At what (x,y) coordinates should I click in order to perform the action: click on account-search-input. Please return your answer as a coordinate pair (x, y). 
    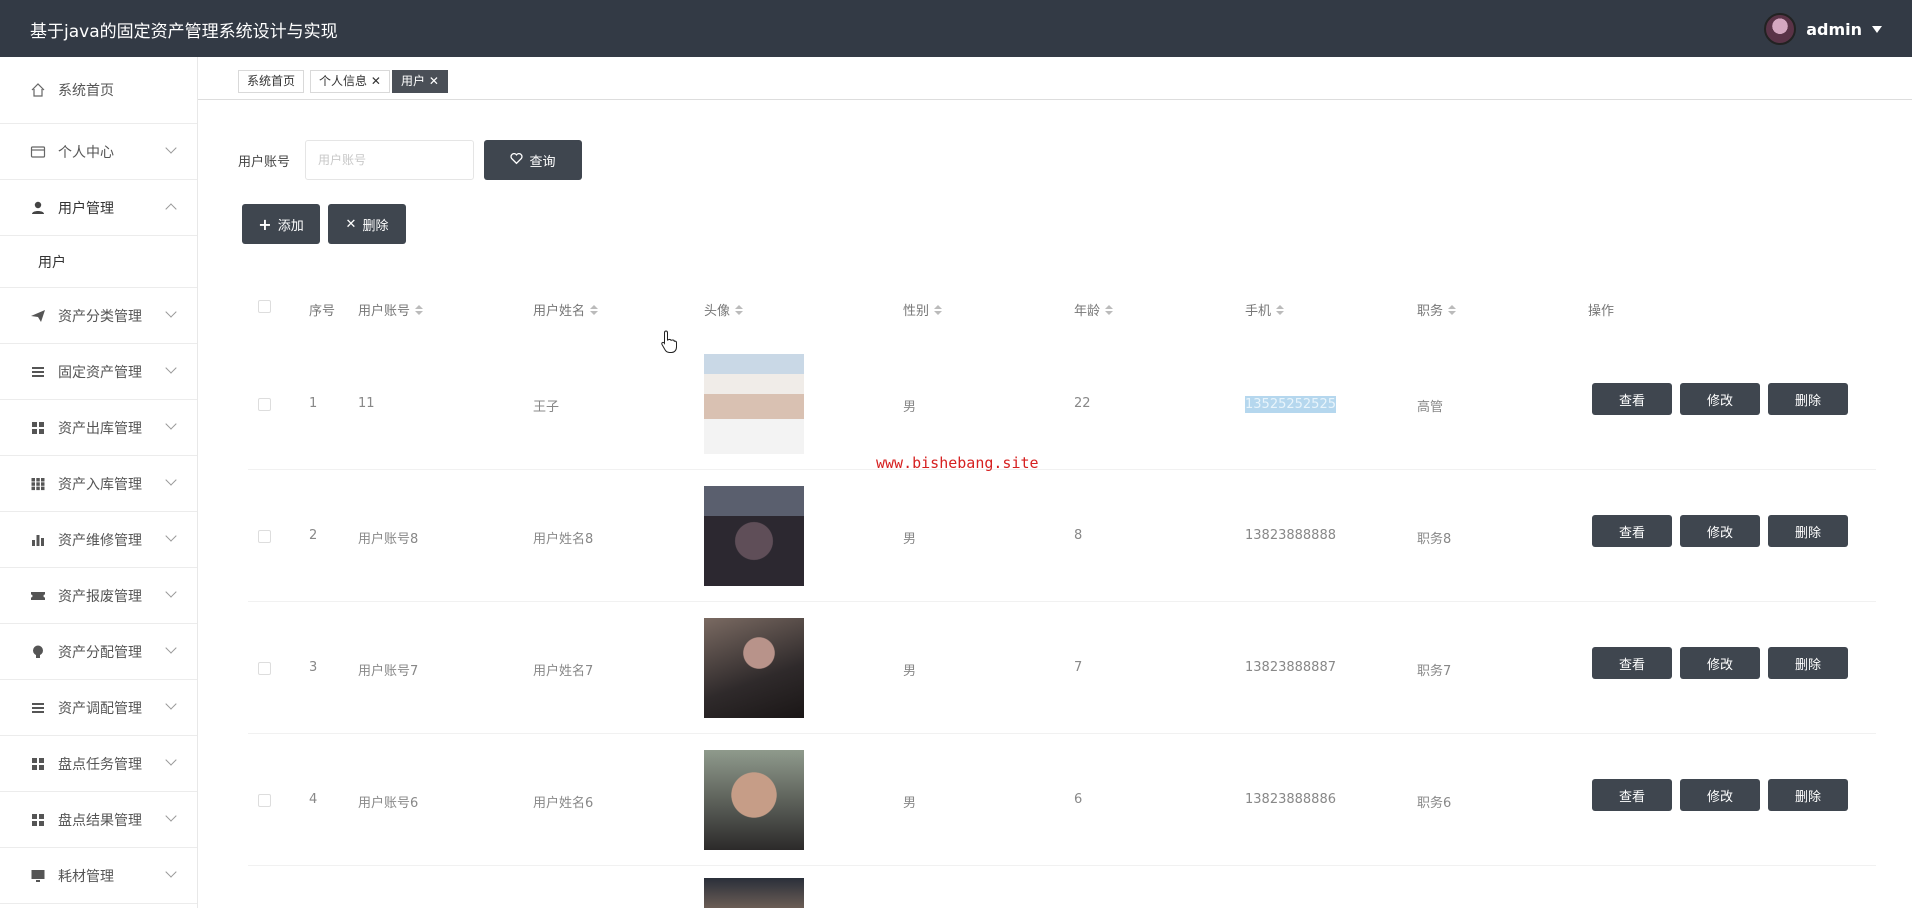
    Looking at the image, I should click on (389, 160).